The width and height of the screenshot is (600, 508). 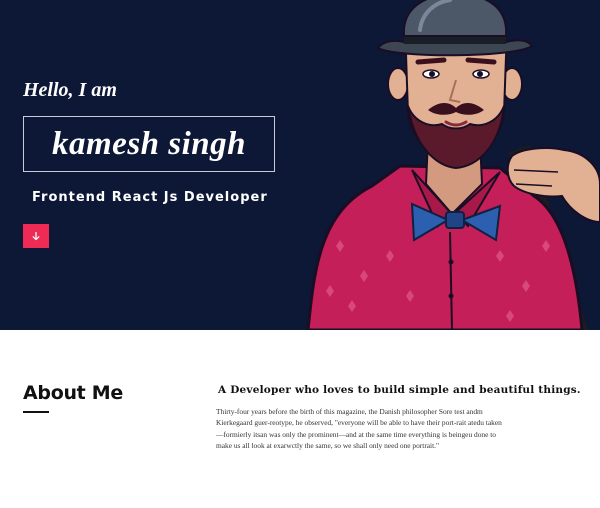 What do you see at coordinates (73, 393) in the screenshot?
I see `about-title: About Me` at bounding box center [73, 393].